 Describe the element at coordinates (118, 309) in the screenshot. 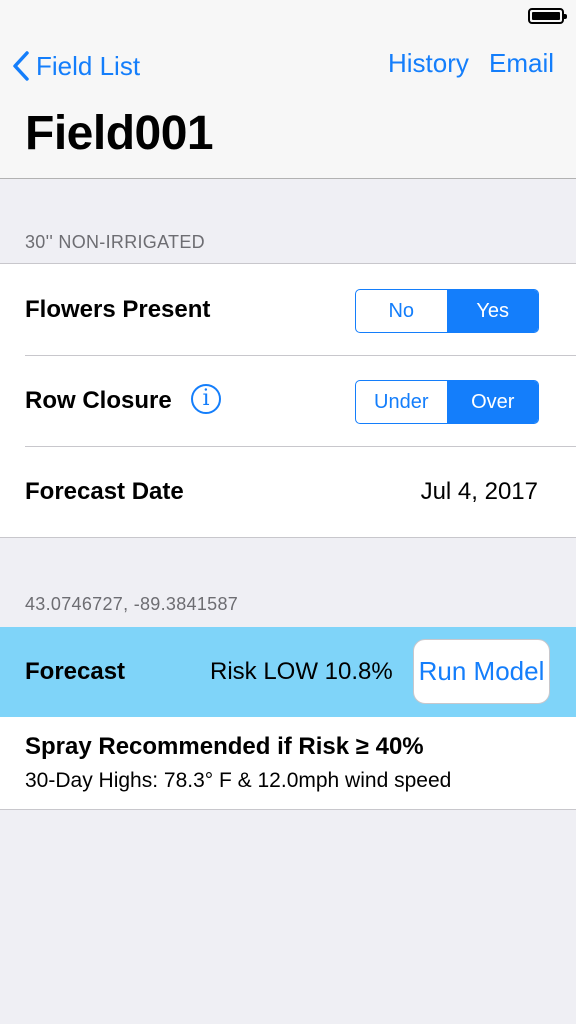

I see `flowers-present-label: Flowers Present` at that location.